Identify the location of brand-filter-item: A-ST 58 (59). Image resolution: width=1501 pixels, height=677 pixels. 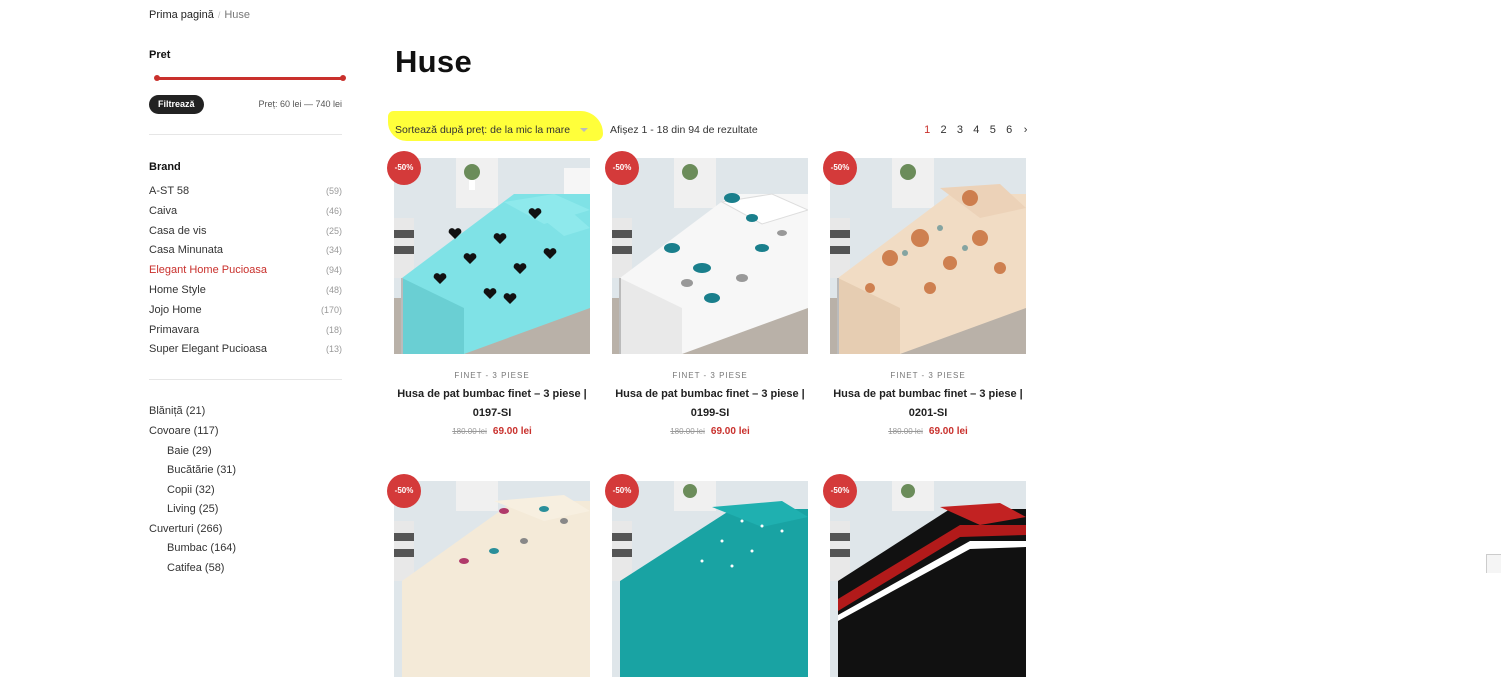
(245, 193).